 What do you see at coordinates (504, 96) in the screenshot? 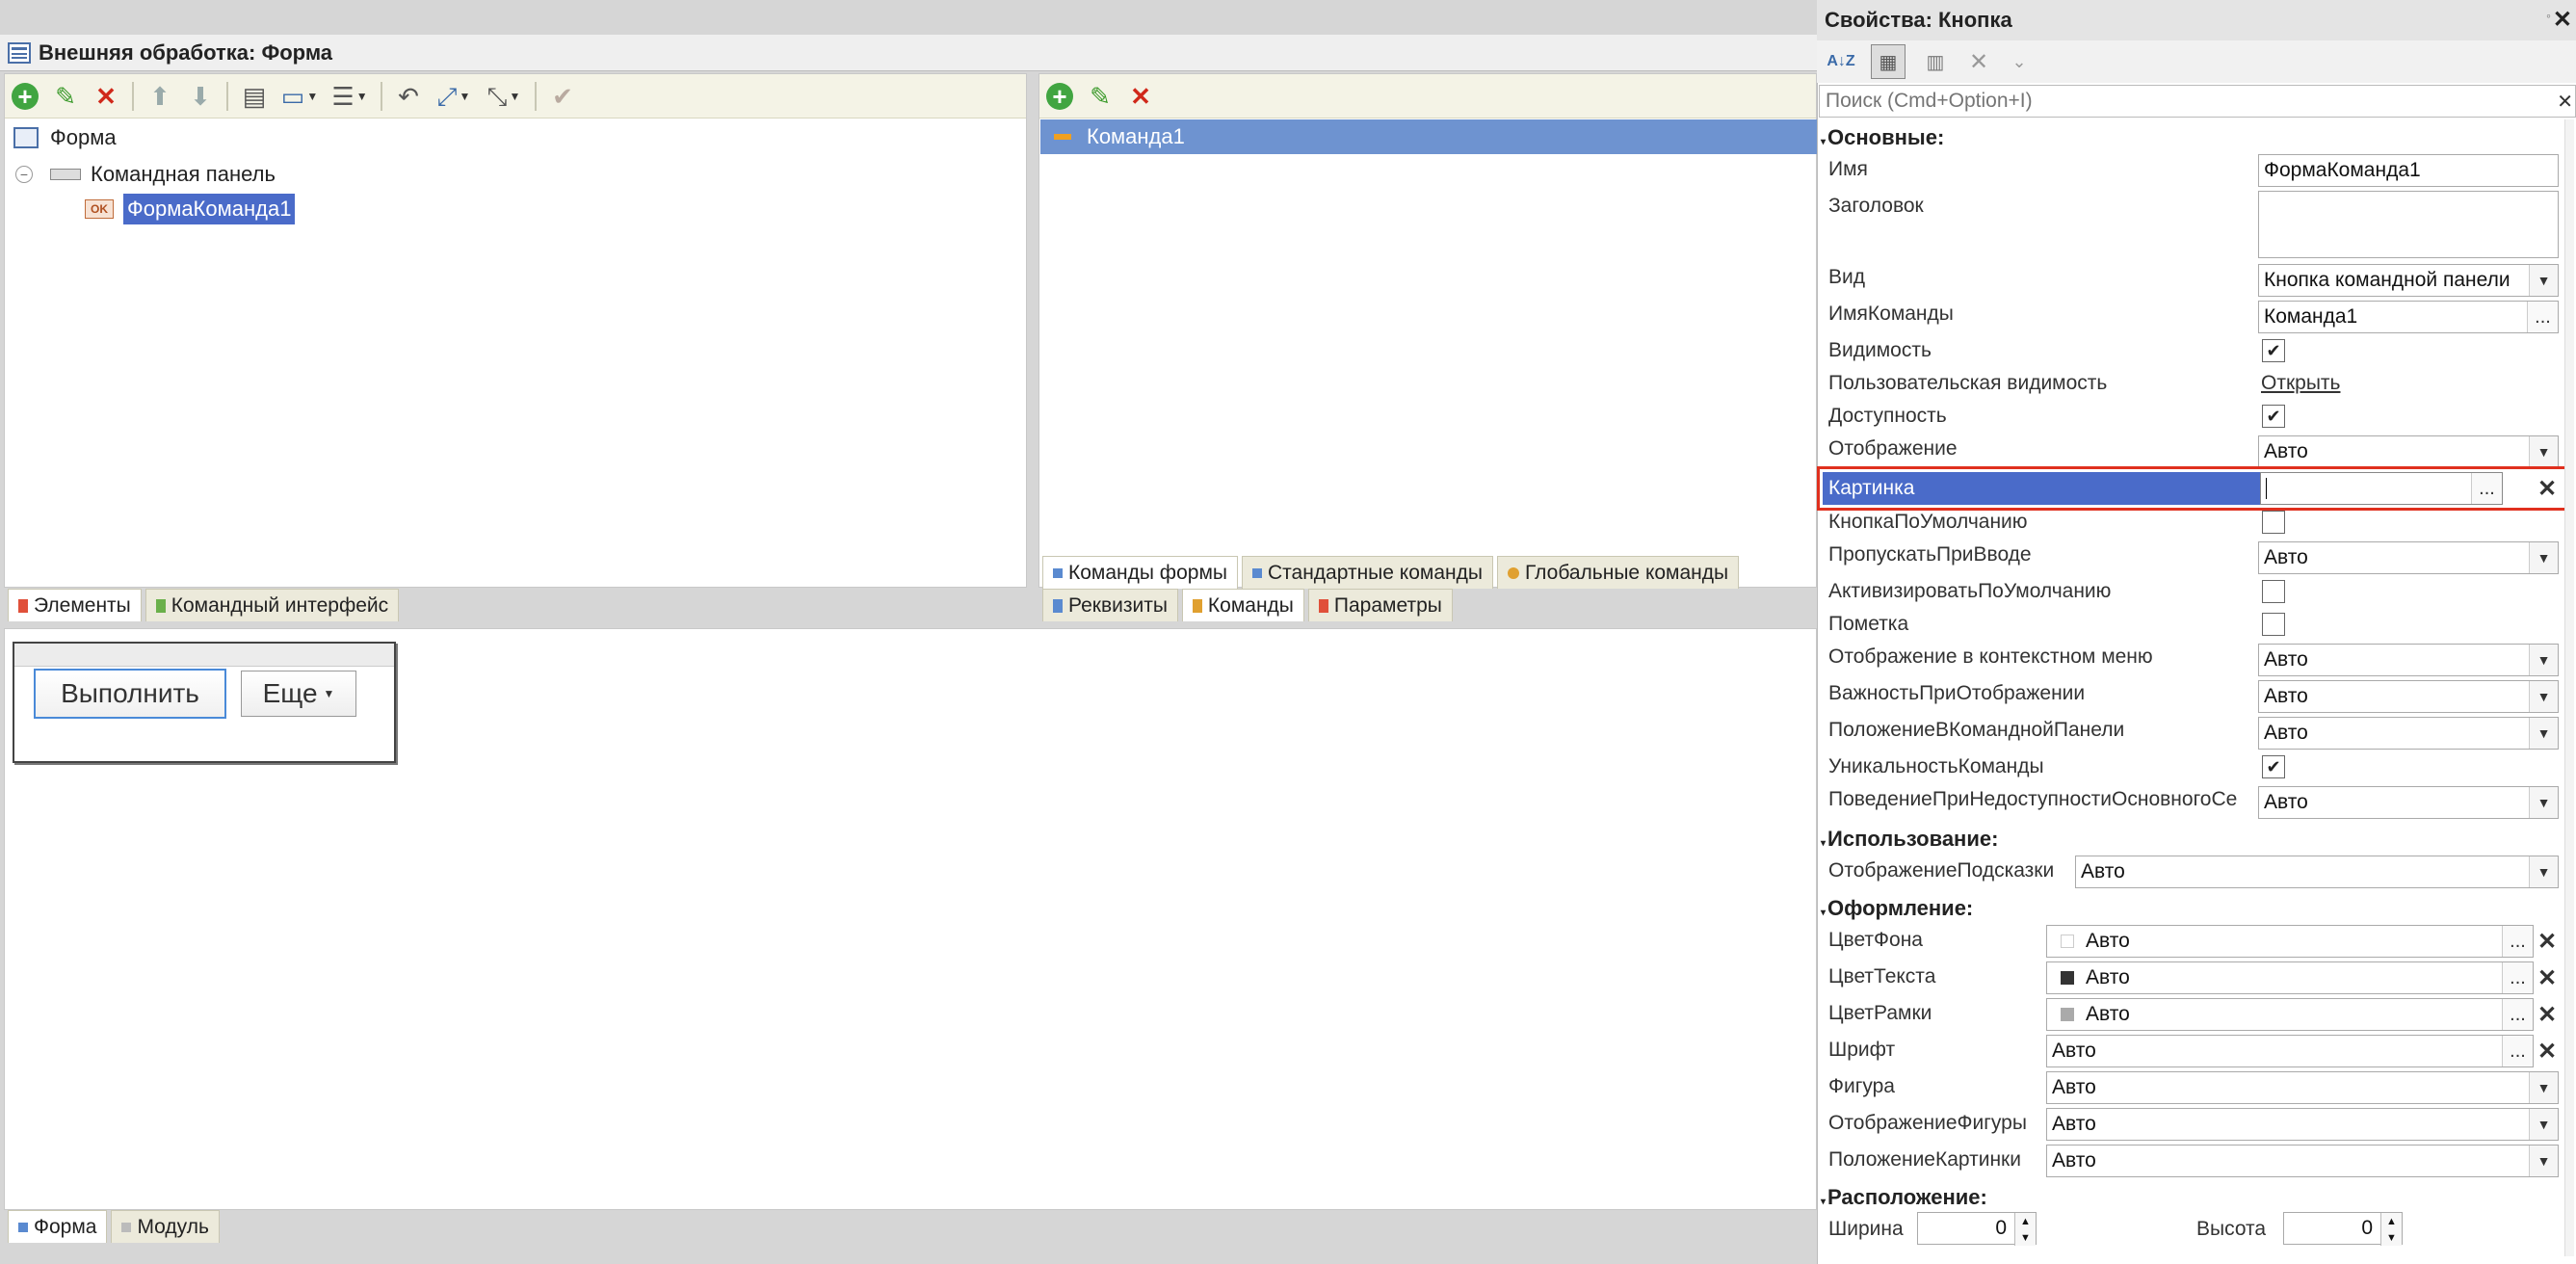
I see `expand-button: ⤡ ▼` at bounding box center [504, 96].